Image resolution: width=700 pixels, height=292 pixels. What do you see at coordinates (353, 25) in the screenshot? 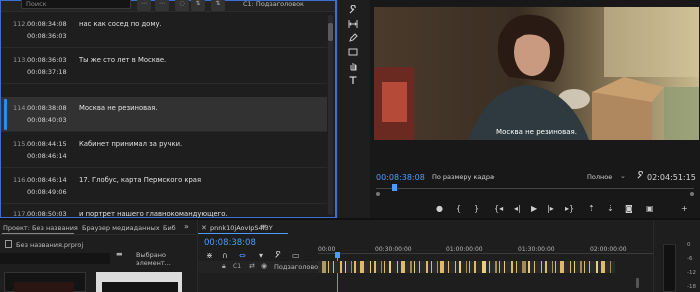
I see `ripple-edit-icon` at bounding box center [353, 25].